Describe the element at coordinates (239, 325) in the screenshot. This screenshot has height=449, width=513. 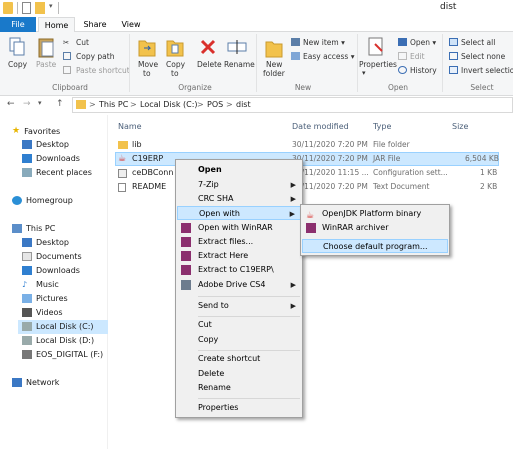
I see `menu-item-cut: Cut` at that location.